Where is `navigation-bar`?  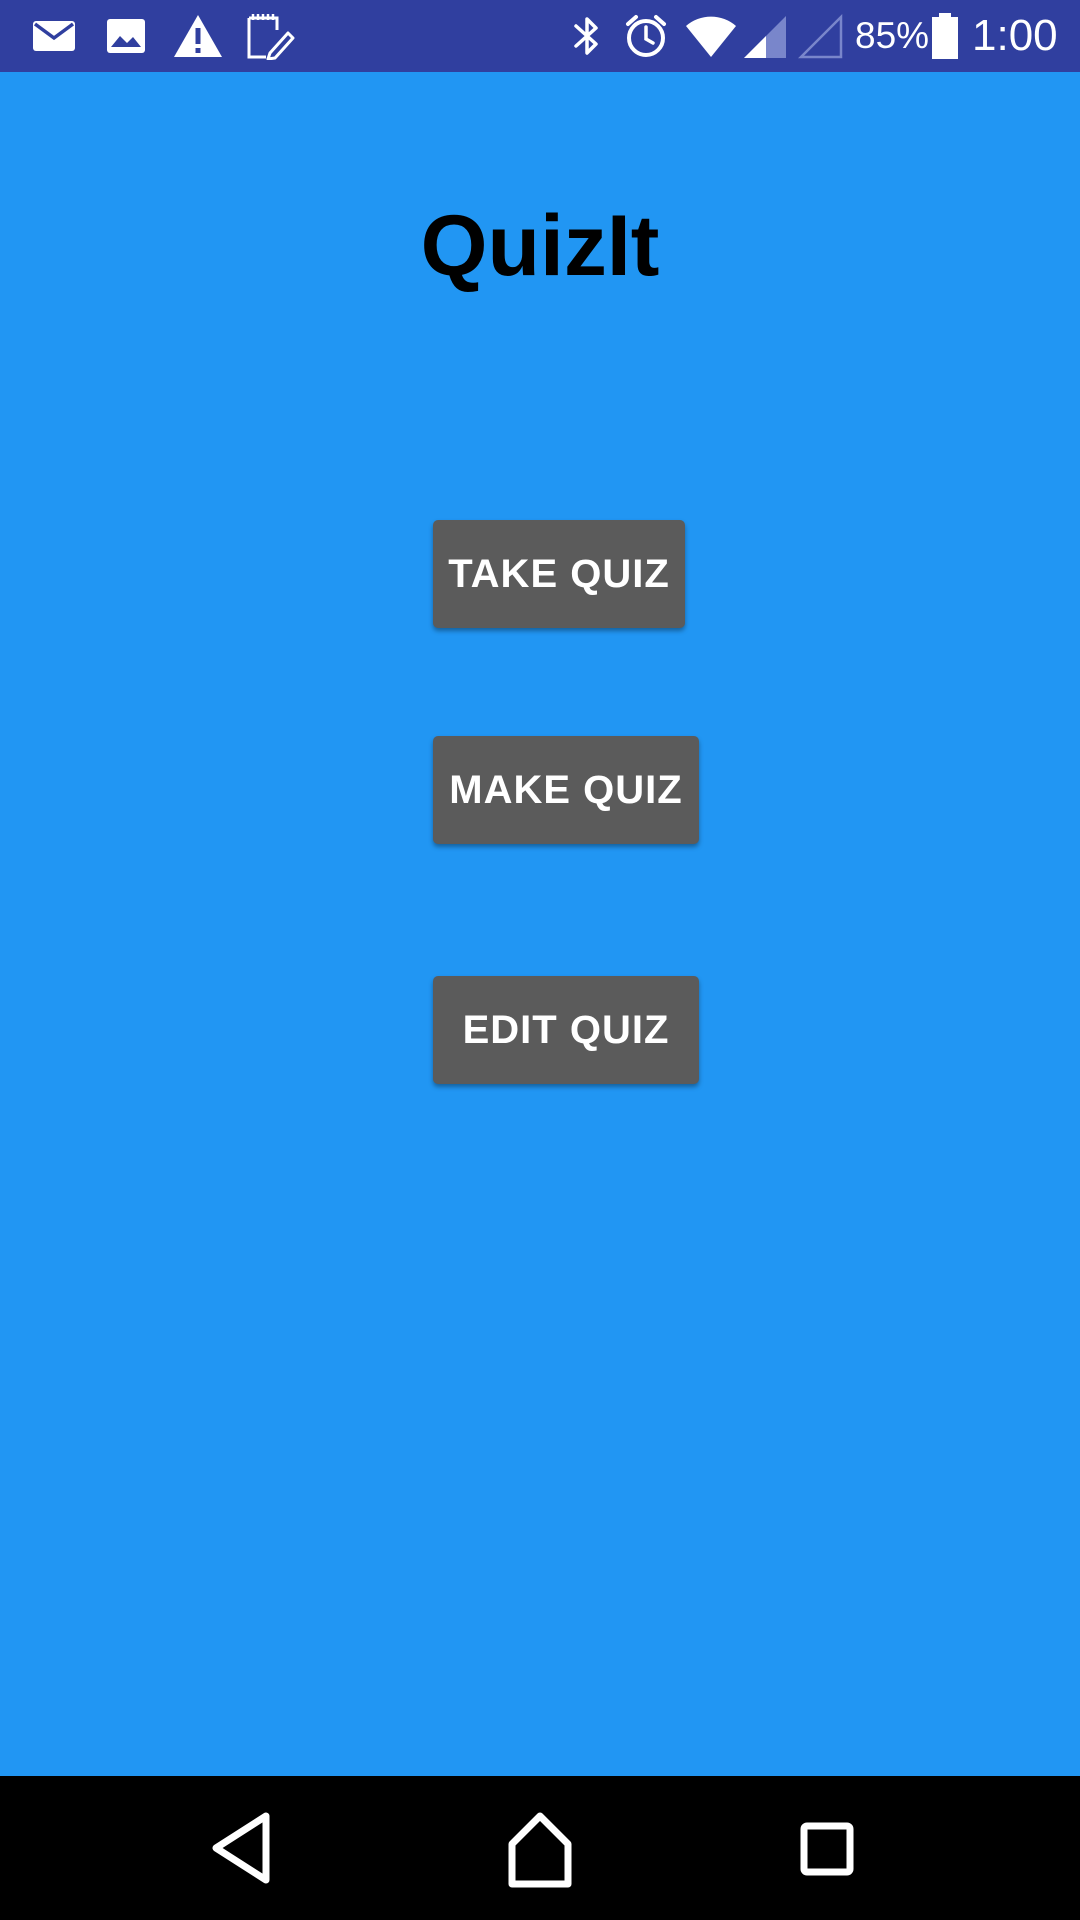 navigation-bar is located at coordinates (540, 1848).